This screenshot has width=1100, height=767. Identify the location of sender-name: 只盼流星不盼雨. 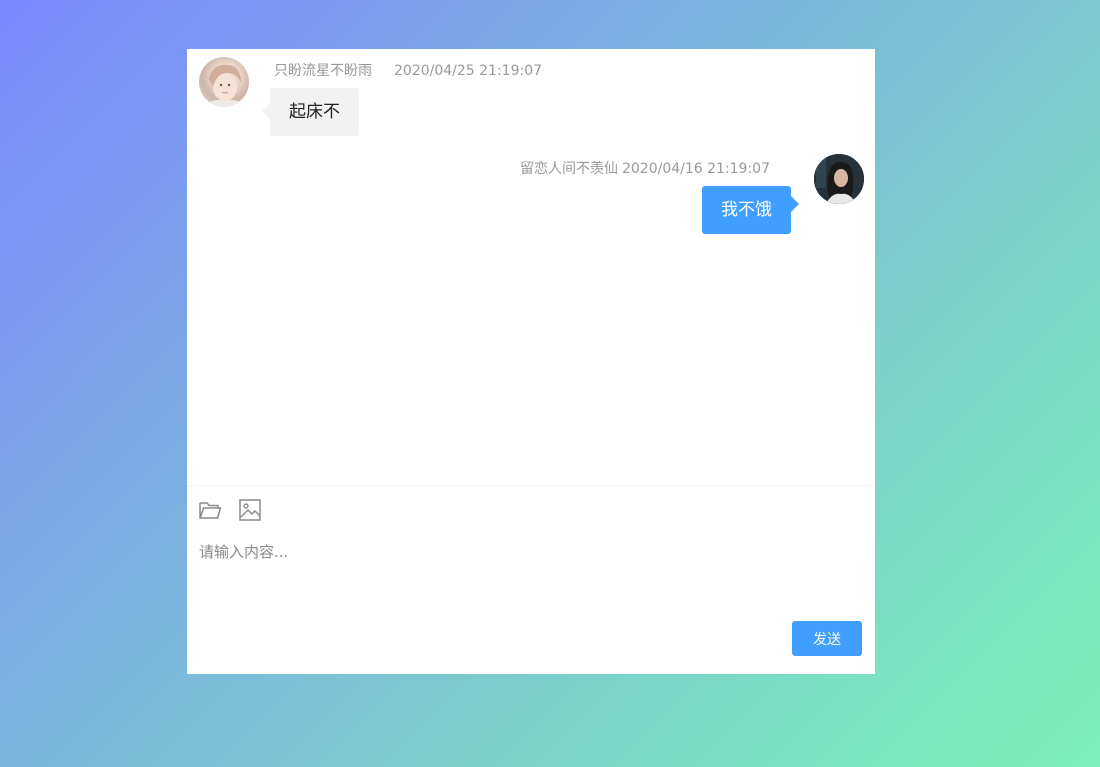
(323, 71).